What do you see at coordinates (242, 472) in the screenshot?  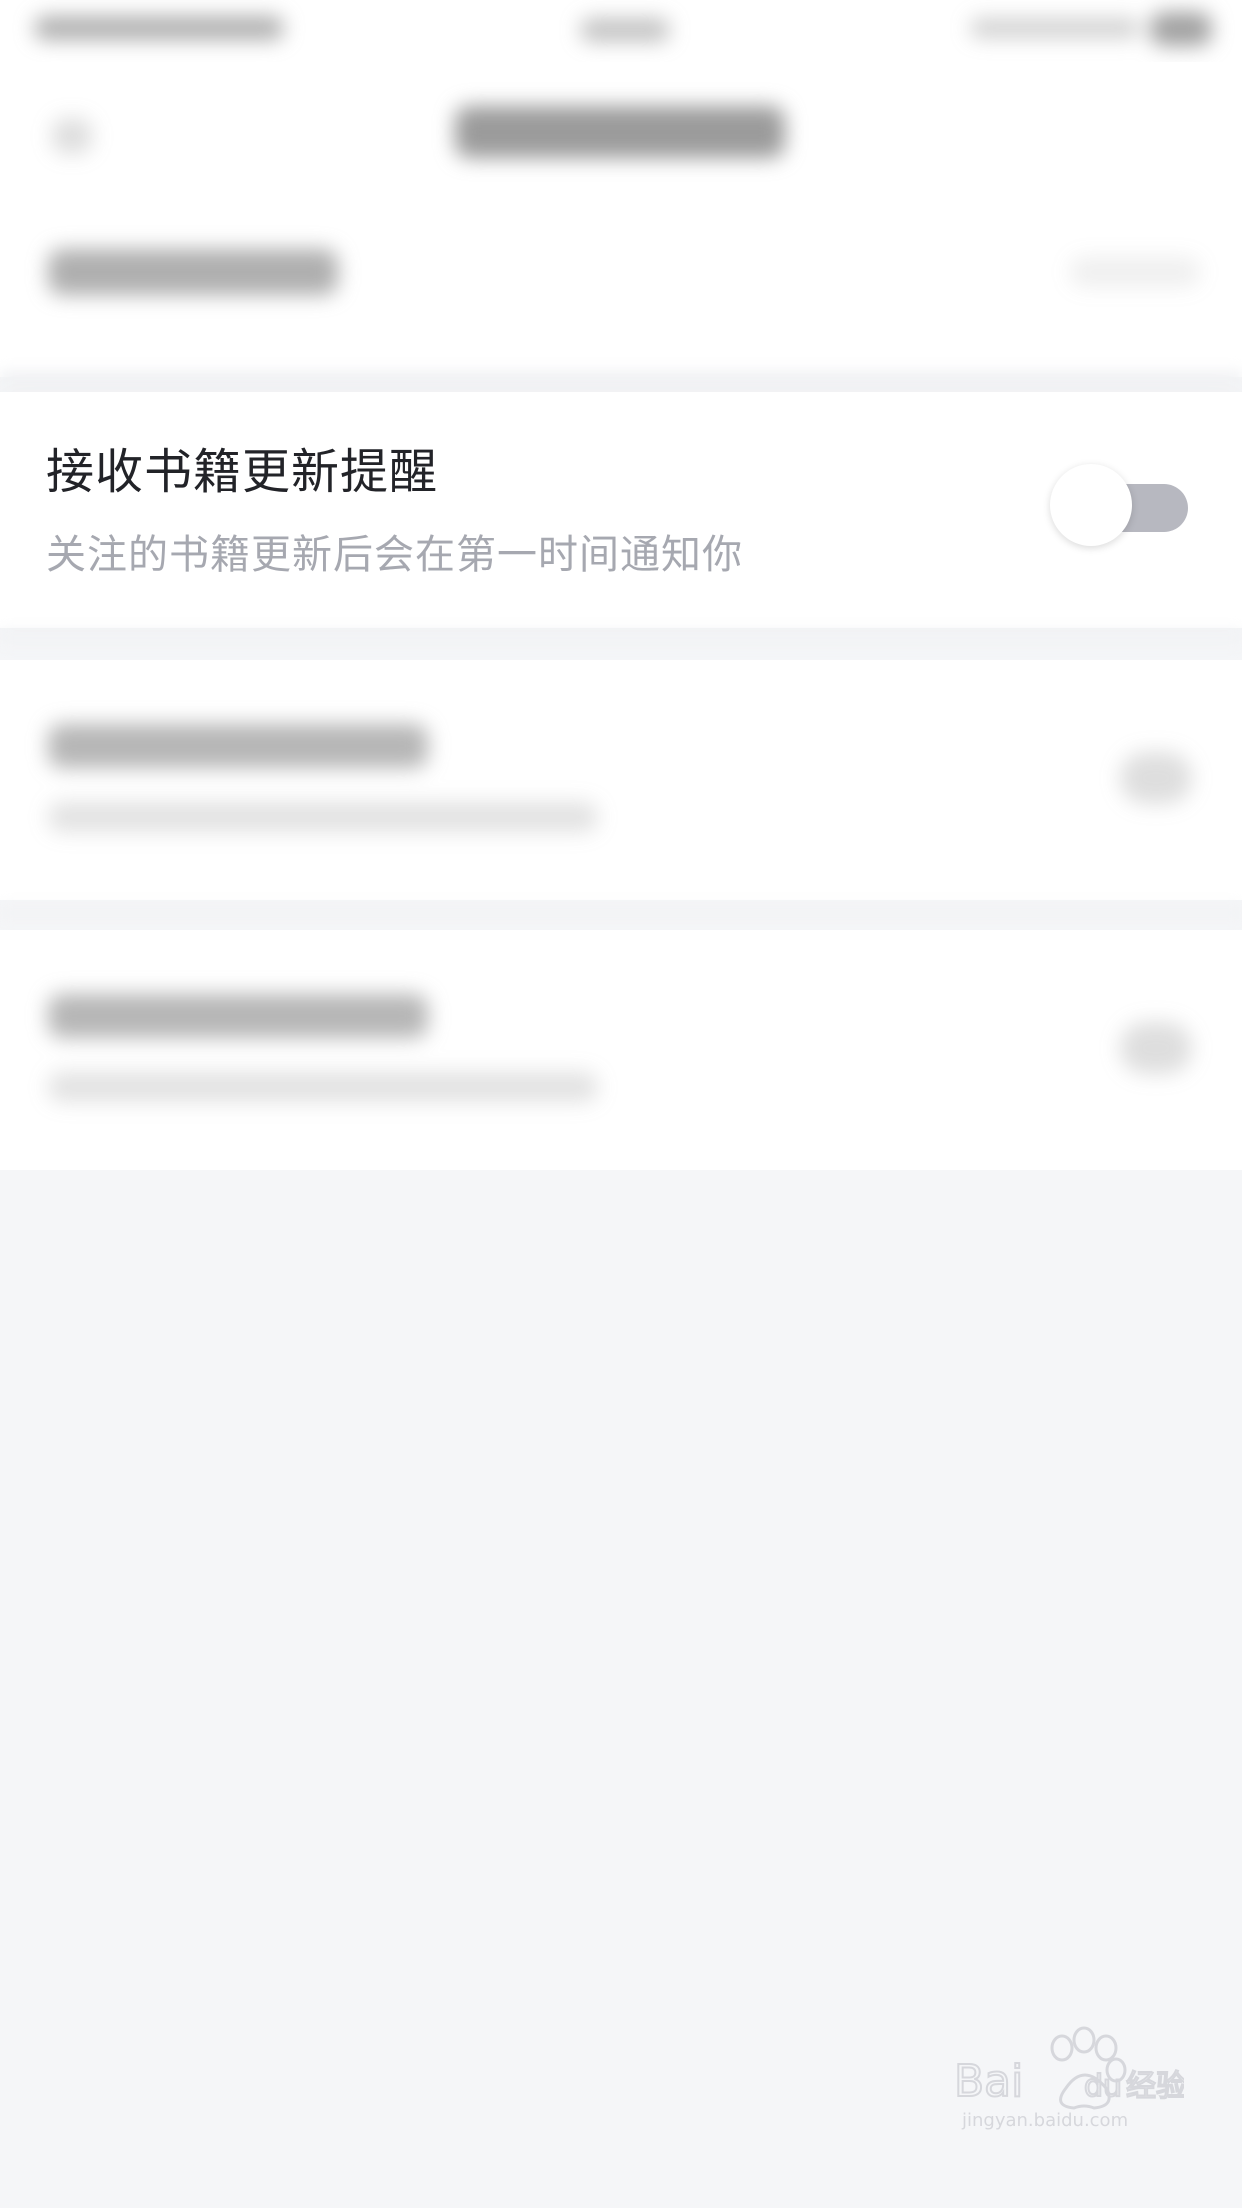 I see `setting-title: 接收书籍更新提醒` at bounding box center [242, 472].